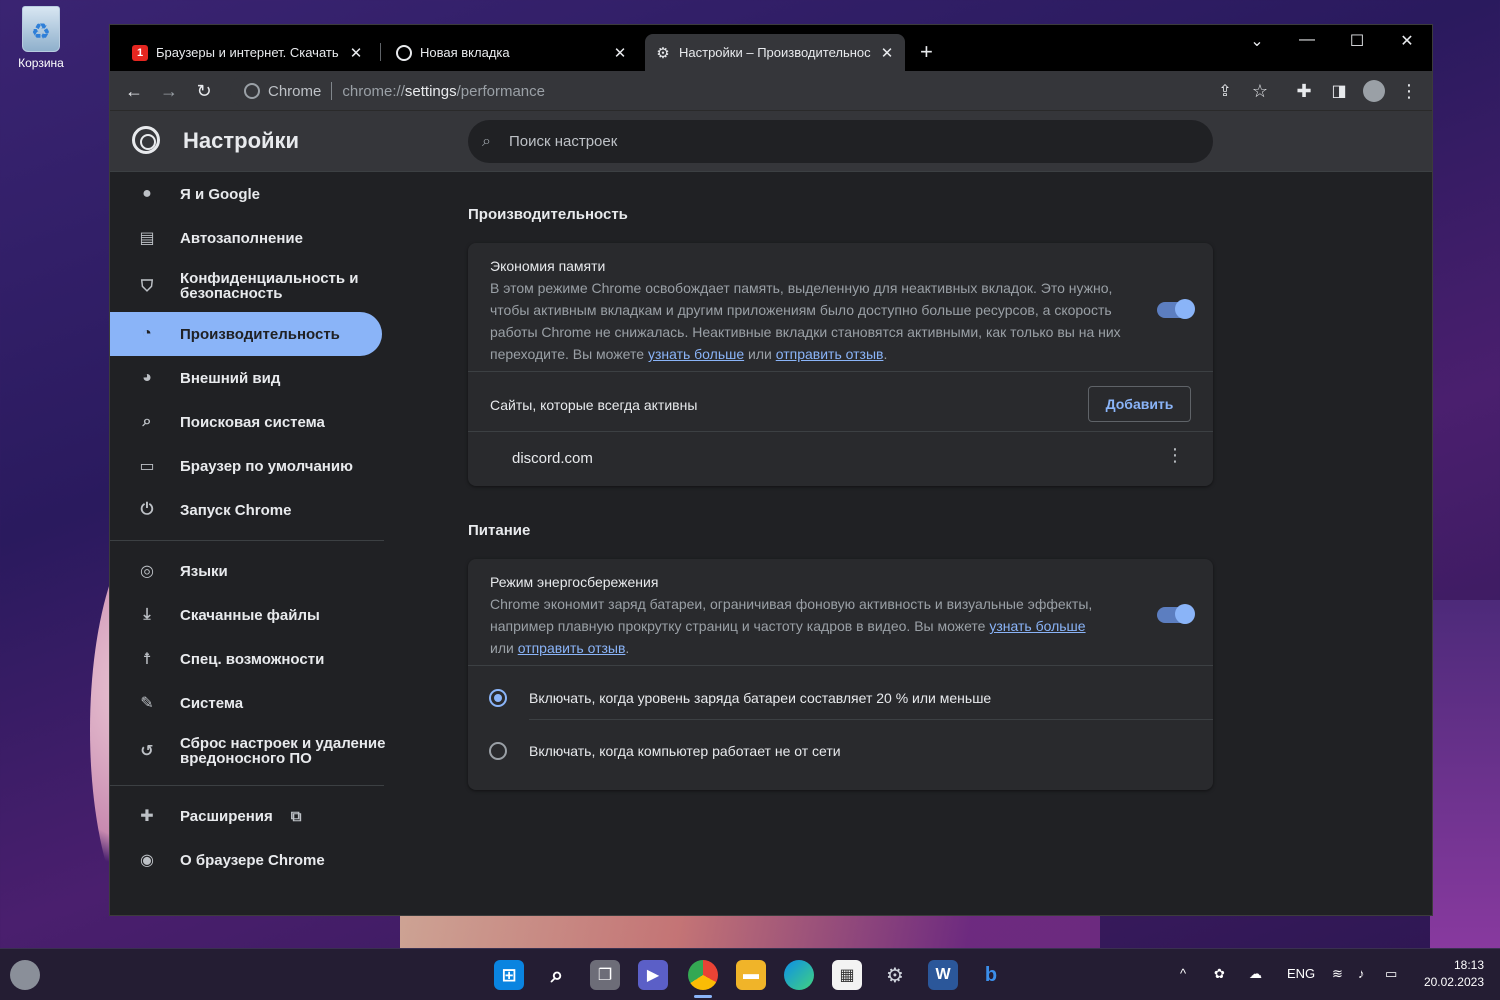 This screenshot has width=1500, height=1000. What do you see at coordinates (1337, 974) in the screenshot?
I see `wifi-icon: ≋` at bounding box center [1337, 974].